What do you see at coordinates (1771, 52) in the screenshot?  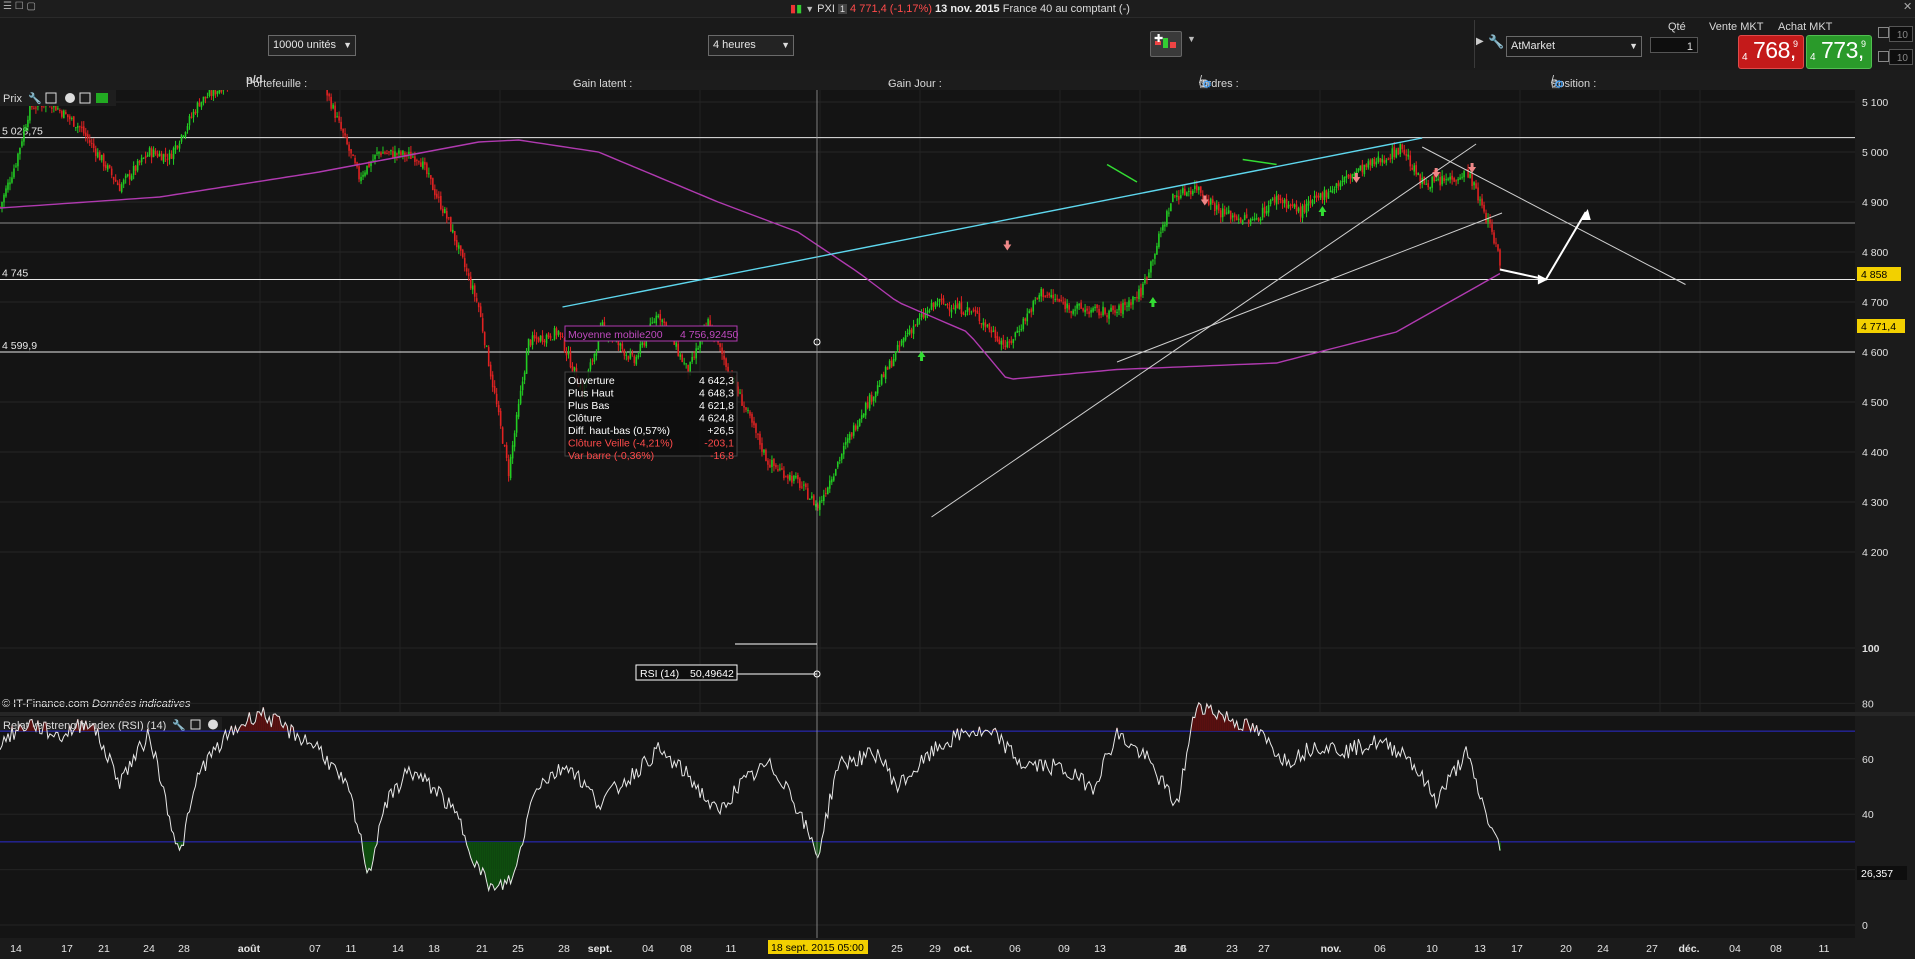 I see `sell-market-button: 4 768, 9` at bounding box center [1771, 52].